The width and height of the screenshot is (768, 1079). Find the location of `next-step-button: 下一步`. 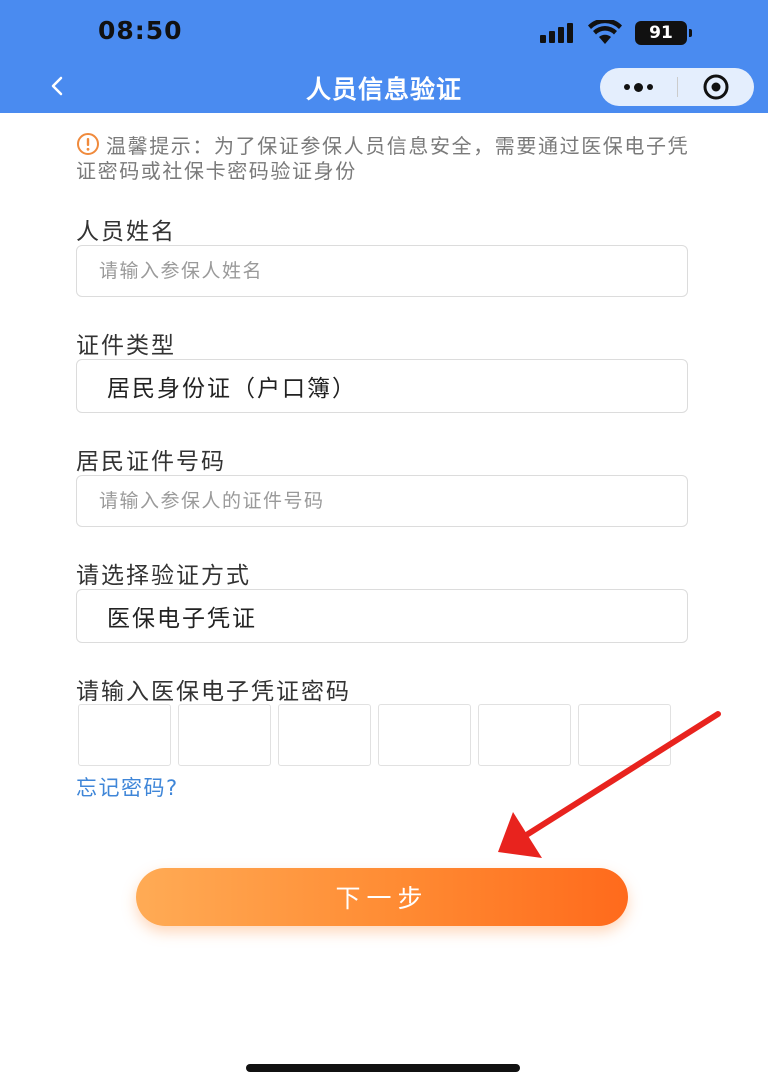

next-step-button: 下一步 is located at coordinates (382, 897).